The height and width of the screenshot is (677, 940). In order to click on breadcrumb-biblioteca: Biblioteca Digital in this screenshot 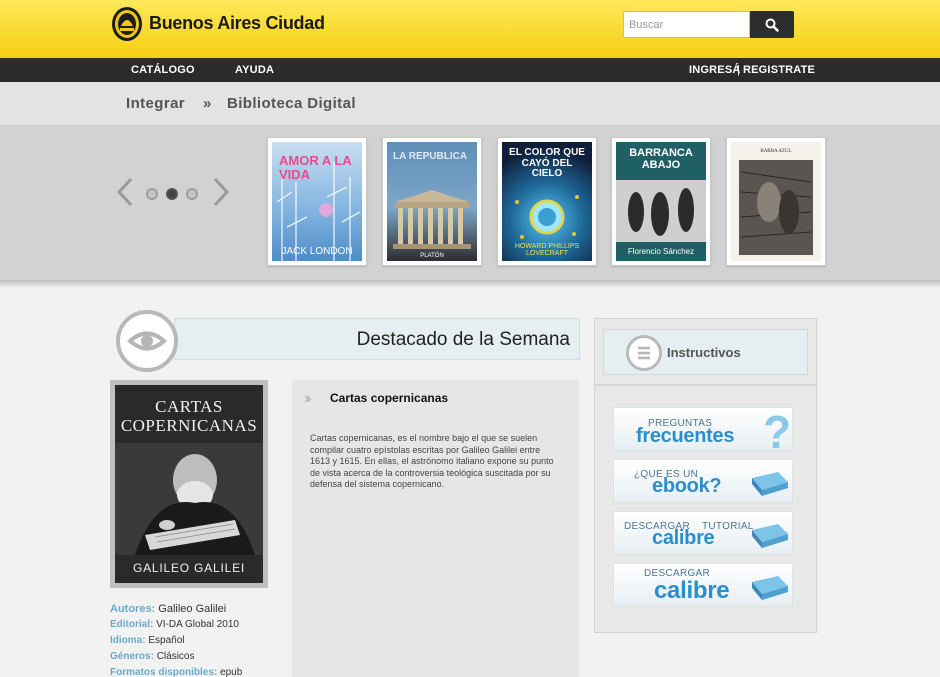, I will do `click(291, 103)`.